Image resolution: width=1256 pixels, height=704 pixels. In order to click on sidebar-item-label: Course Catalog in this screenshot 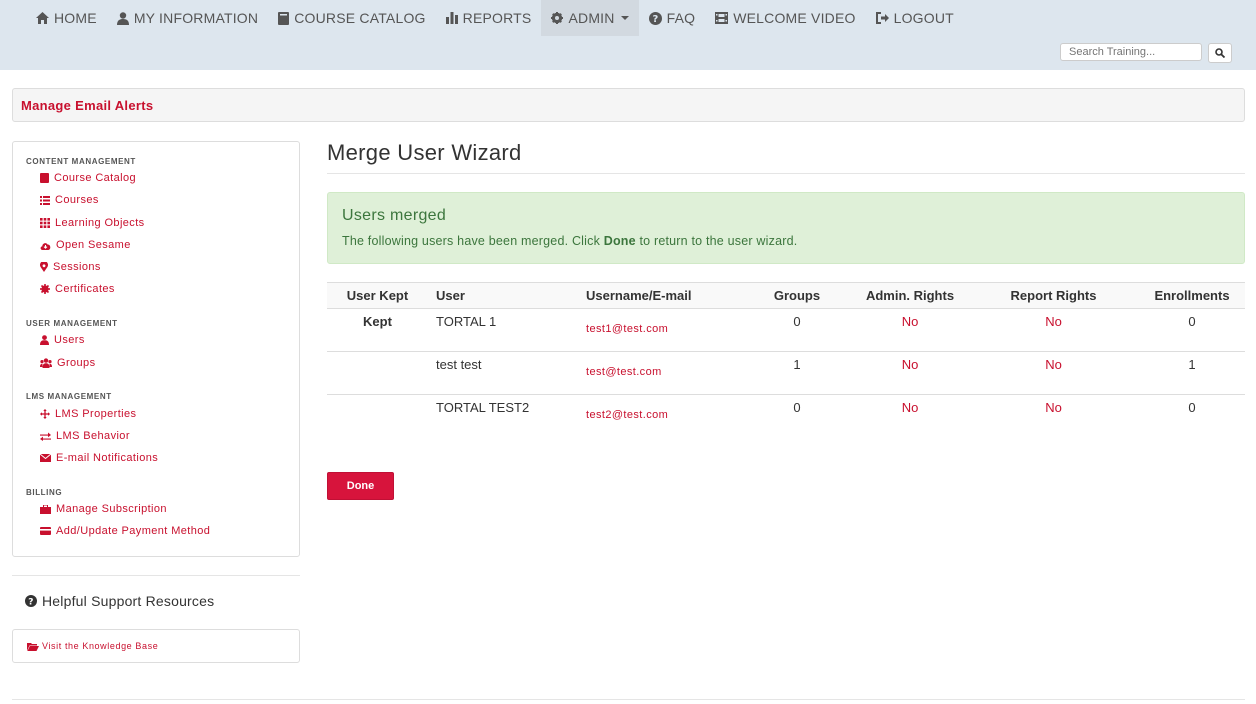, I will do `click(95, 178)`.